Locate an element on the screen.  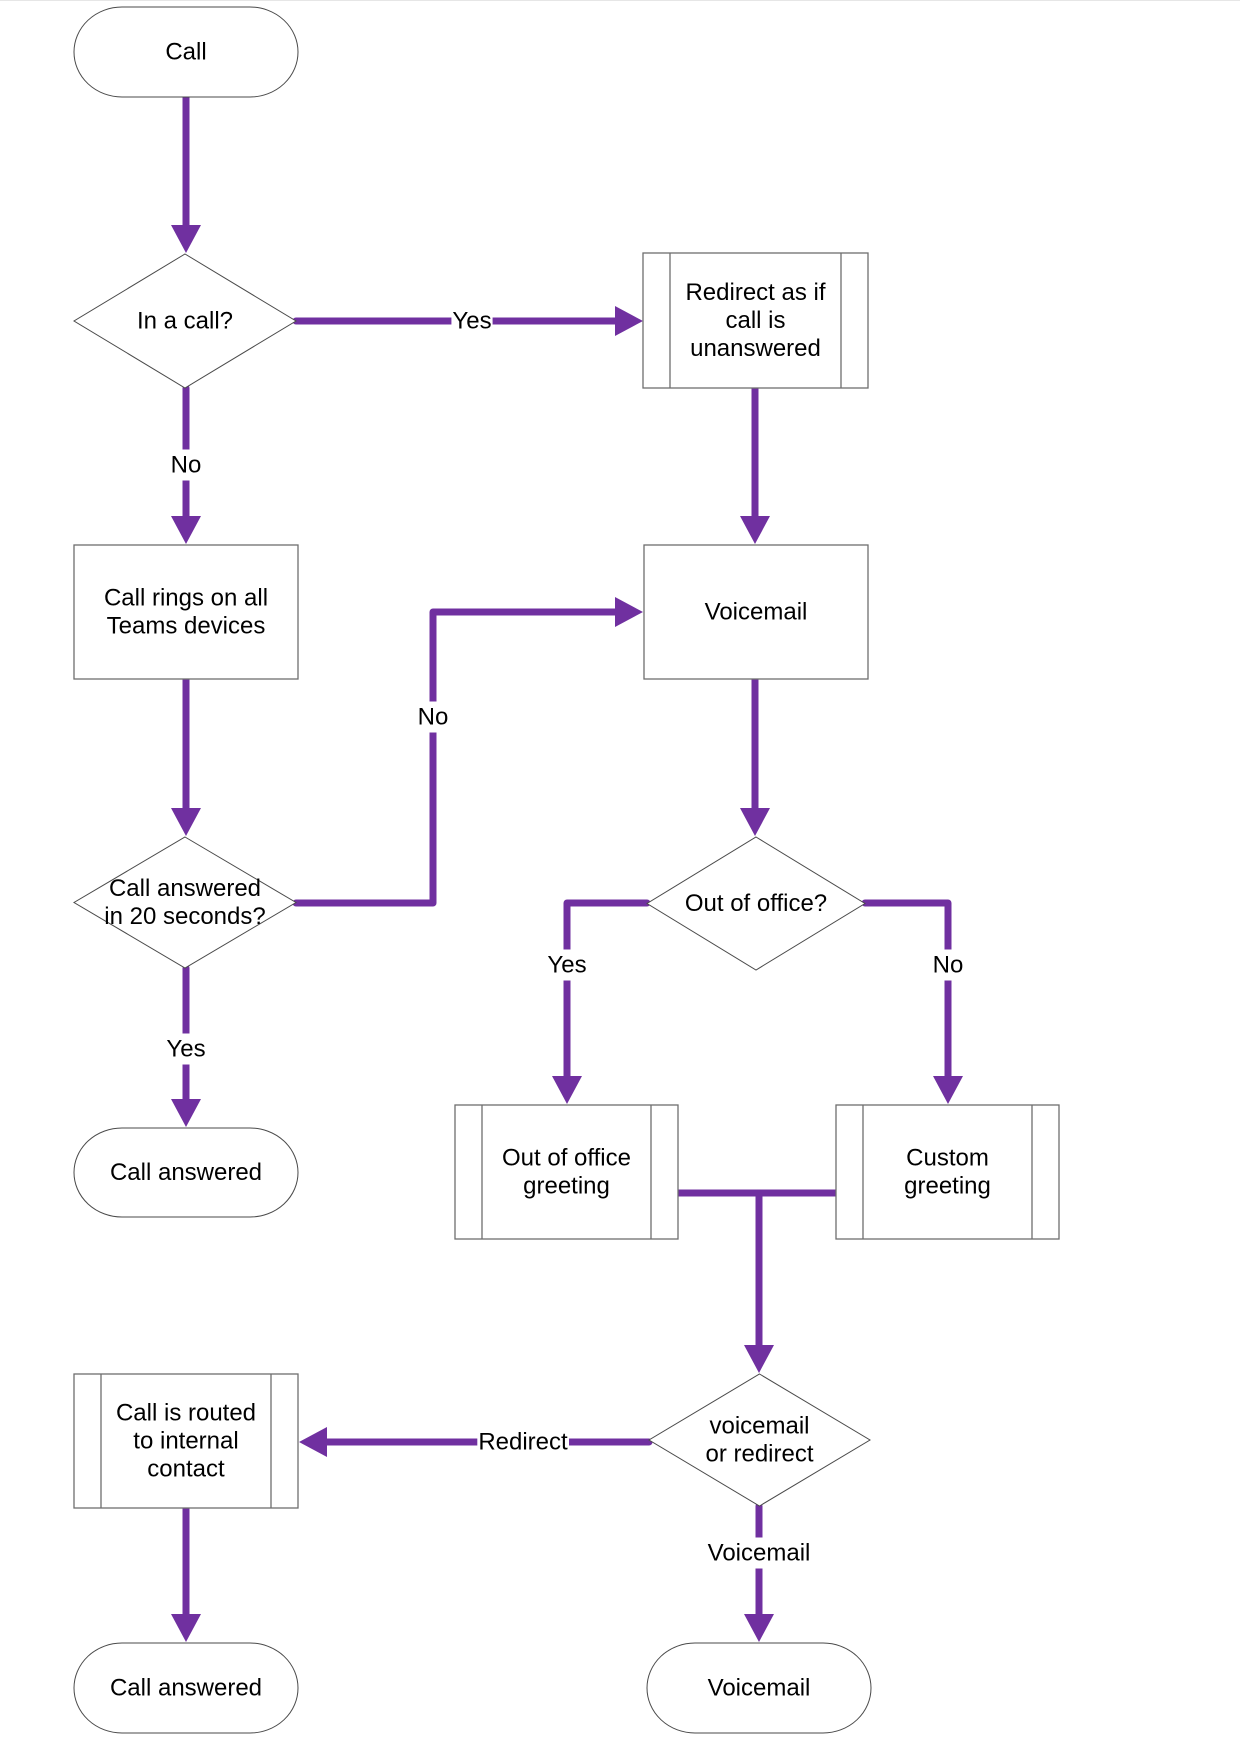
node-text: Teams devices is located at coordinates (186, 626).